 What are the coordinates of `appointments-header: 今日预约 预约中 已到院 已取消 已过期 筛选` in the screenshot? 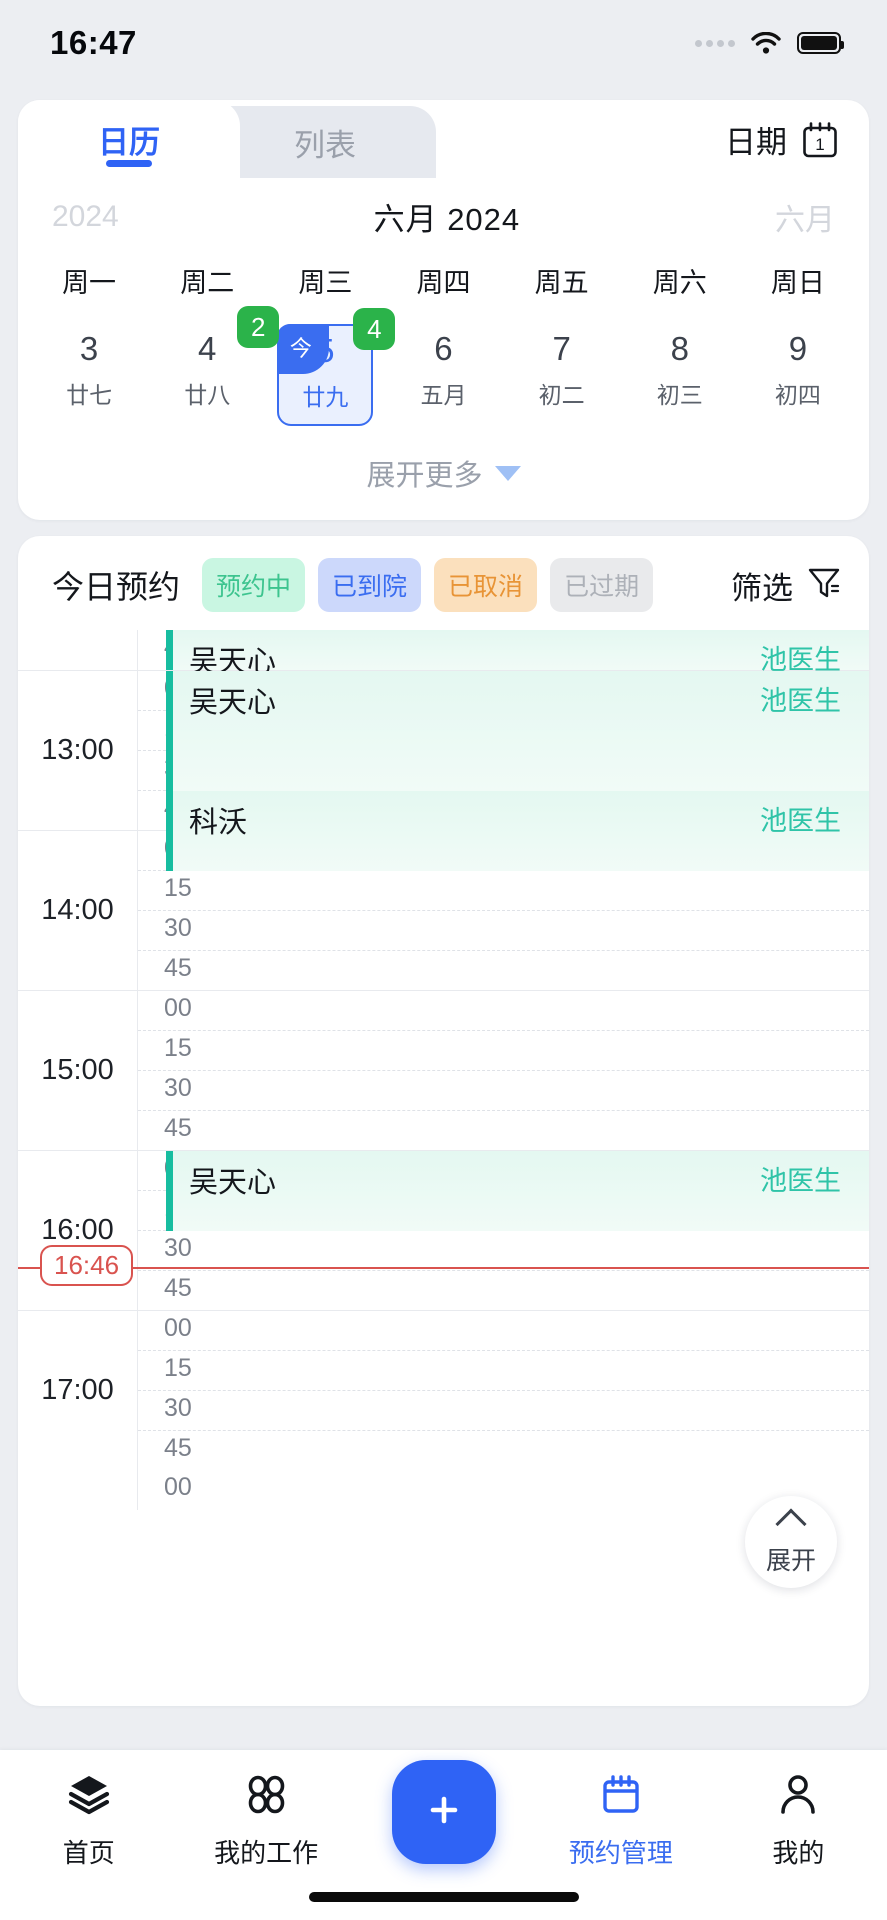 It's located at (443, 583).